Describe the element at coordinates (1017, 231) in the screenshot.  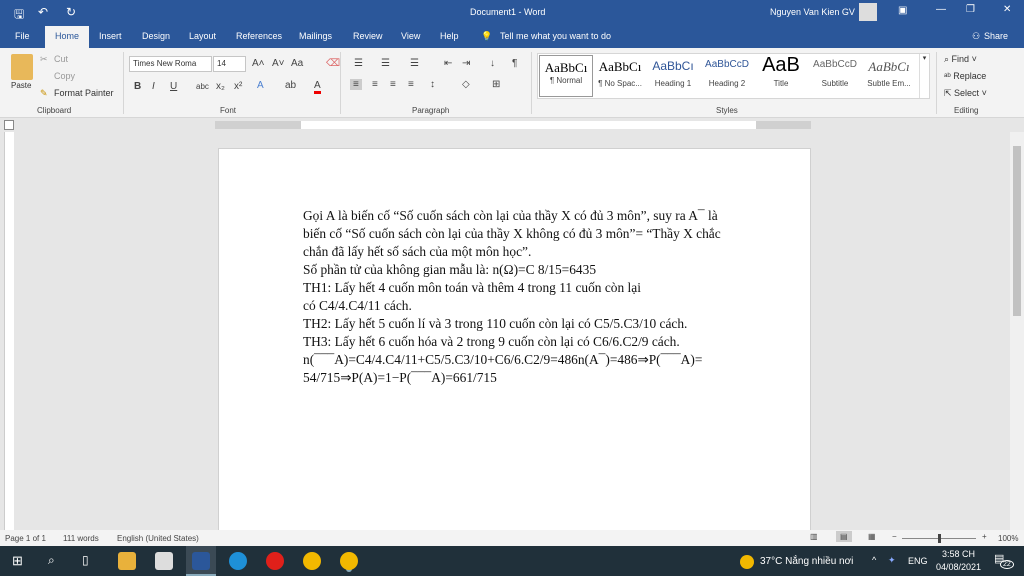
I see `scrollbar-thumb` at that location.